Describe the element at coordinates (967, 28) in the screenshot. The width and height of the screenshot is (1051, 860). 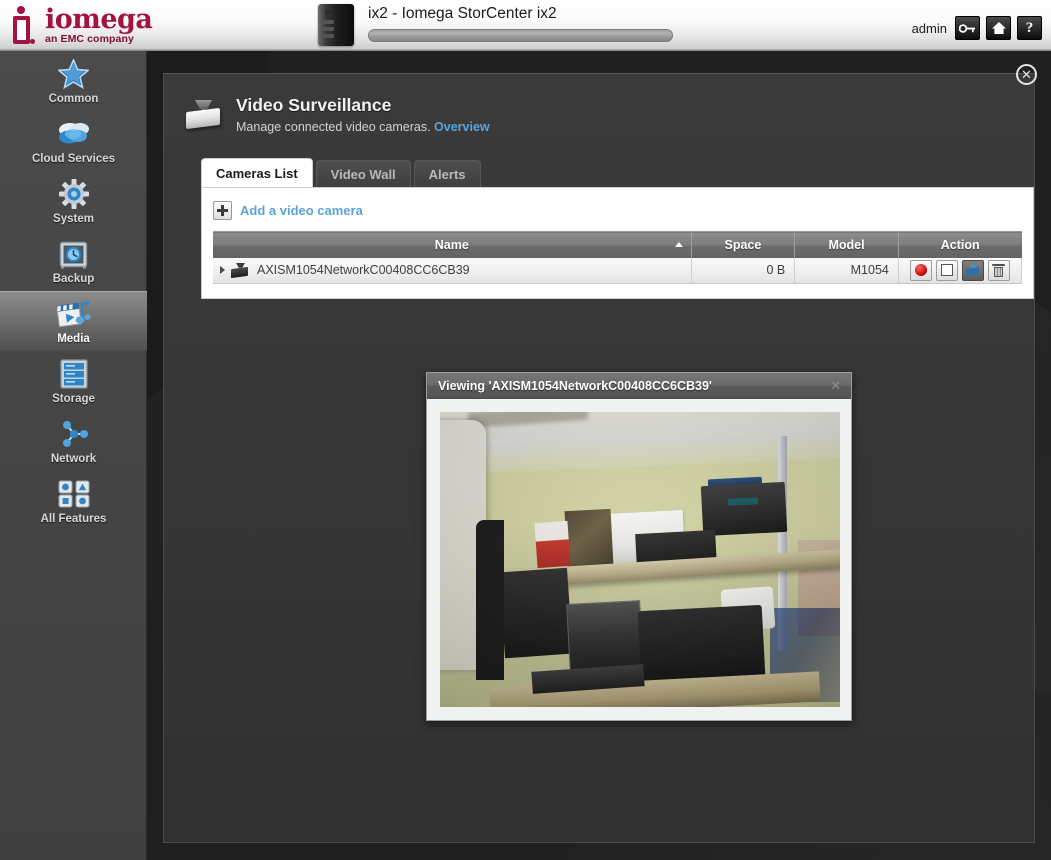
I see `key-icon` at that location.